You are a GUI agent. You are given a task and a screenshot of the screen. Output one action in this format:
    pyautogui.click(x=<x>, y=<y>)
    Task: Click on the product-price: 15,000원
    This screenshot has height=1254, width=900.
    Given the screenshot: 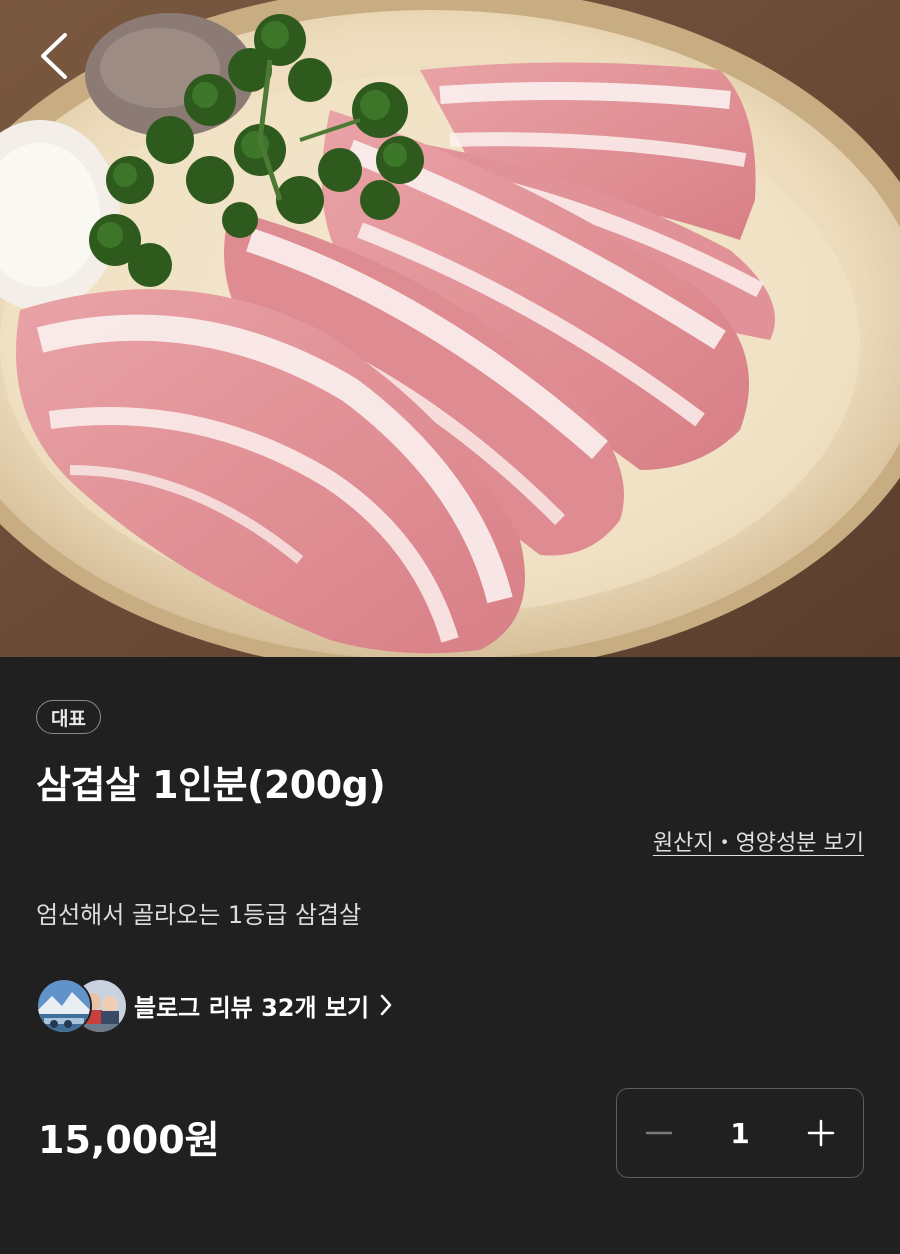 What is the action you would take?
    pyautogui.click(x=129, y=1140)
    